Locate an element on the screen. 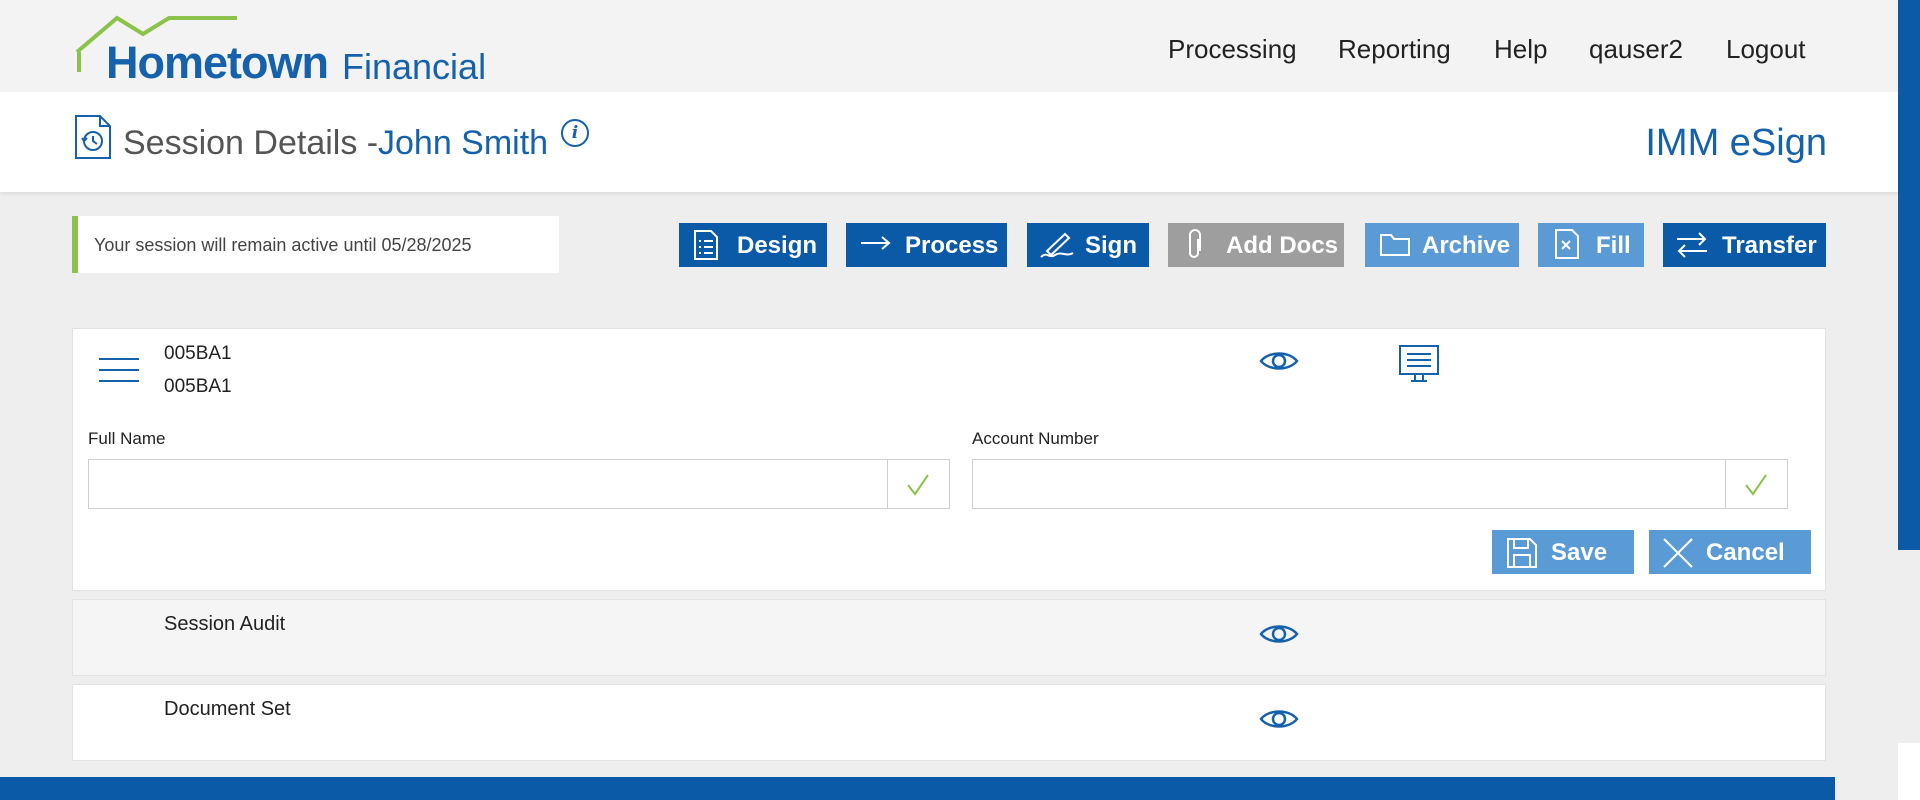  account-number-field is located at coordinates (1380, 484).